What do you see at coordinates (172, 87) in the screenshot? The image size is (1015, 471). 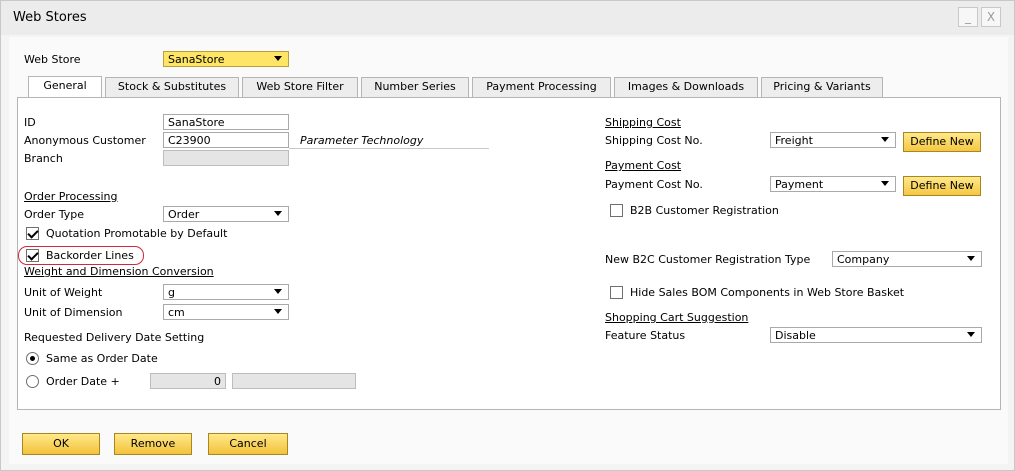 I see `tab-stock-substitutes: Stock & Substitutes` at bounding box center [172, 87].